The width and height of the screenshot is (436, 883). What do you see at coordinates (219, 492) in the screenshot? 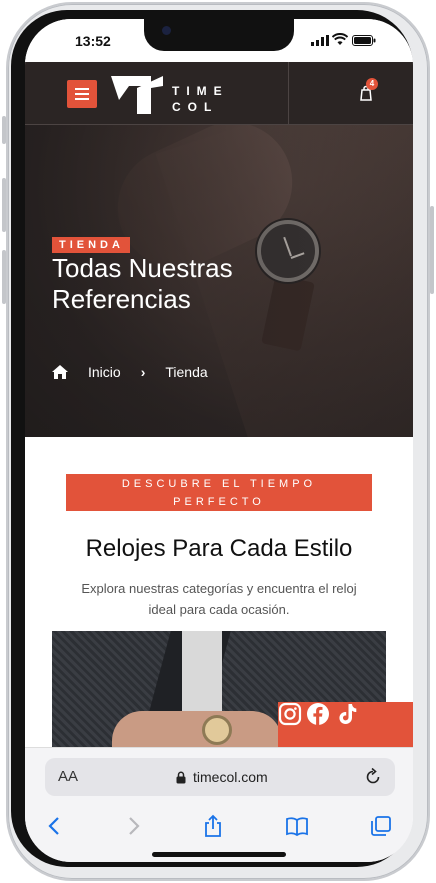
I see `section-eyebrow: DESCUBRE EL TIEMPO PERFECTO` at bounding box center [219, 492].